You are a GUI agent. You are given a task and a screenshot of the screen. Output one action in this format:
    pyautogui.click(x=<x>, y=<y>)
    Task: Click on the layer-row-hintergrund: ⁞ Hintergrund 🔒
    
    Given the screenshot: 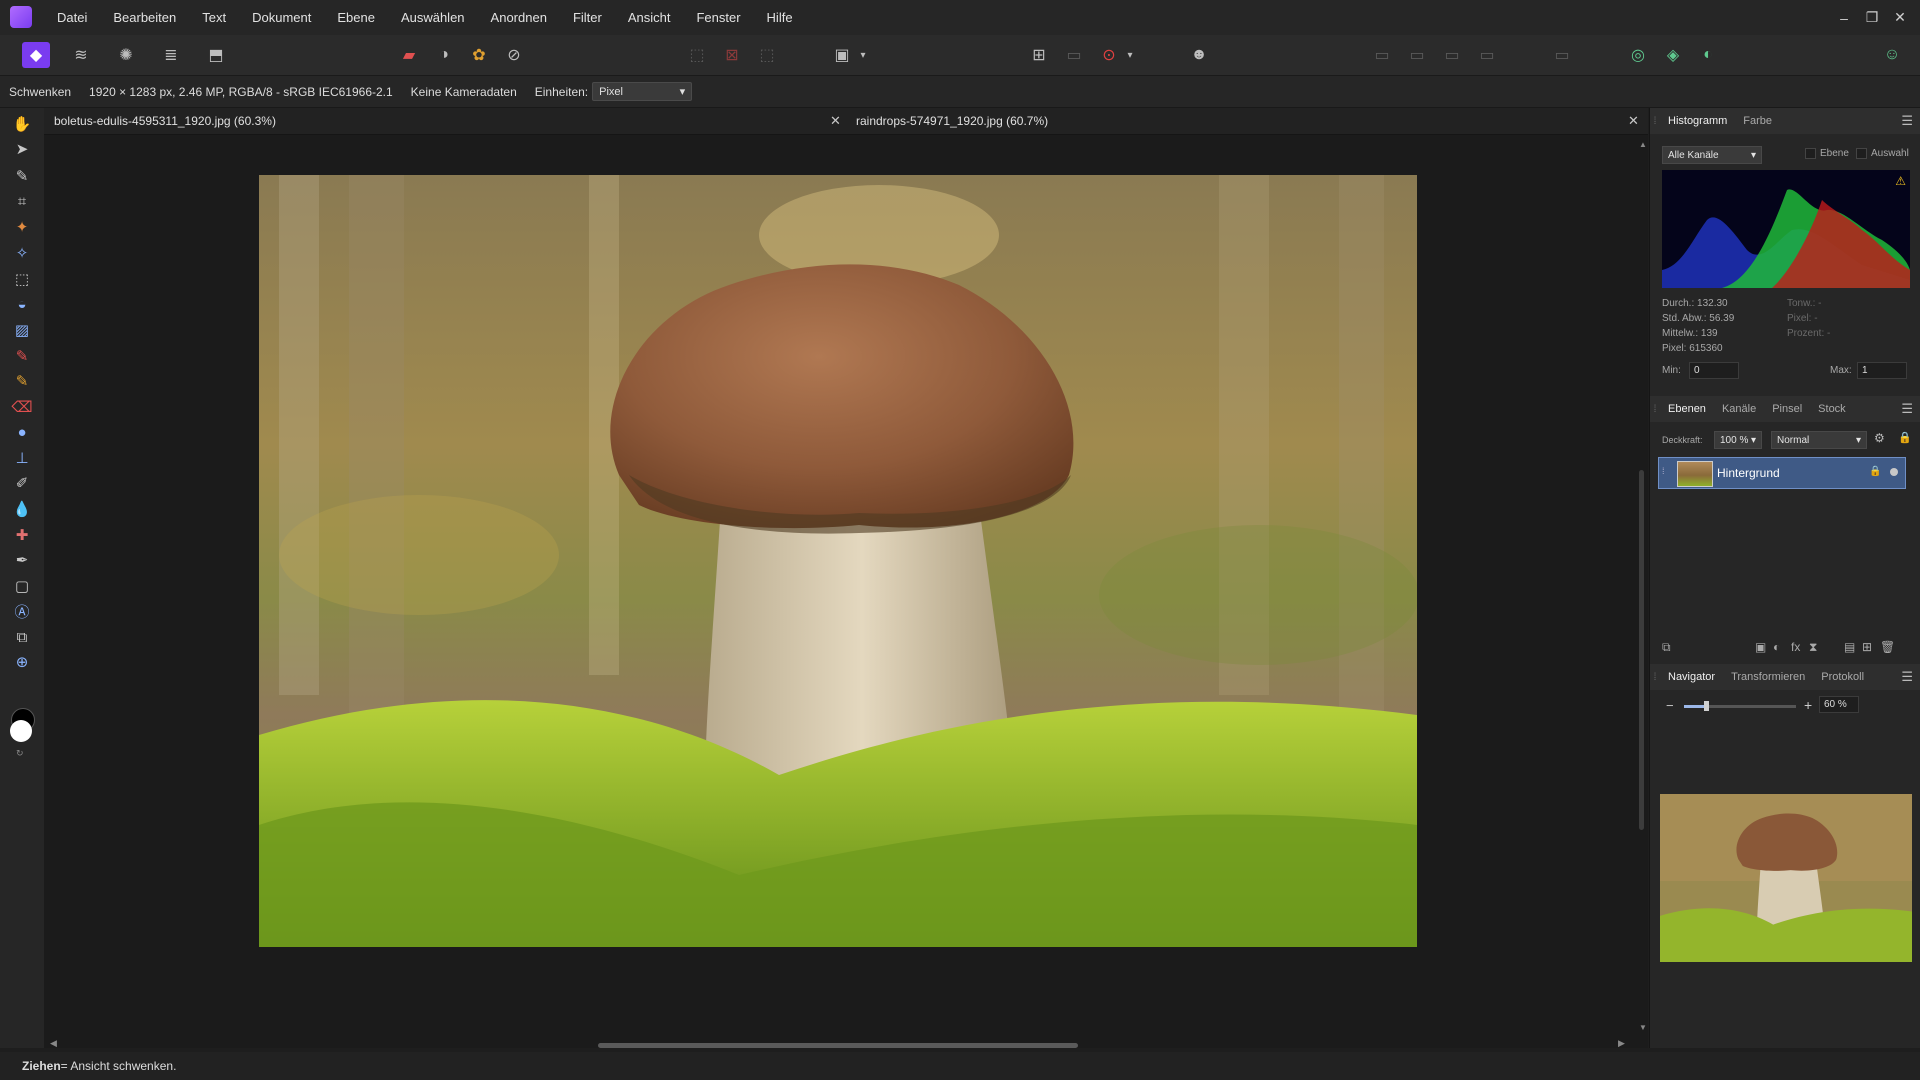 What is the action you would take?
    pyautogui.click(x=1782, y=473)
    